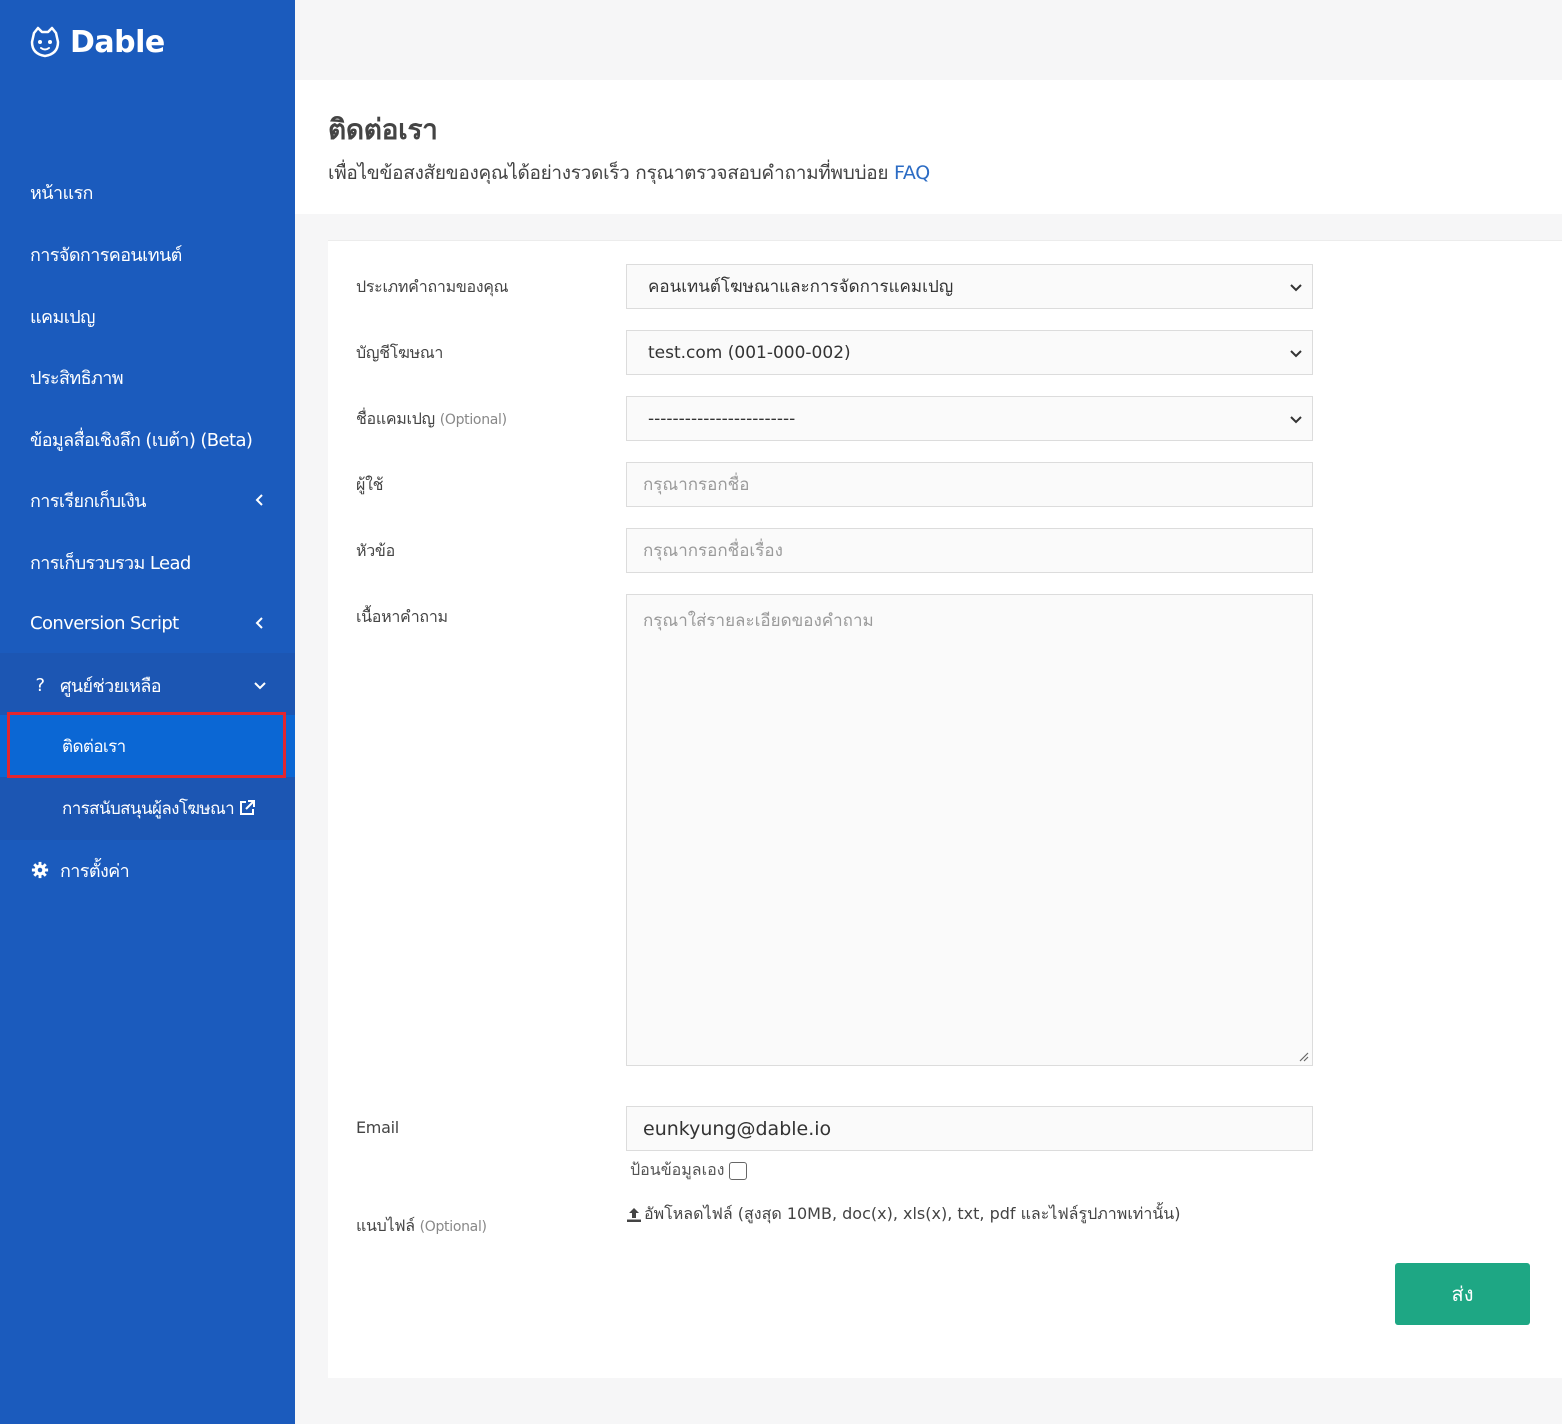 The height and width of the screenshot is (1424, 1562). Describe the element at coordinates (88, 501) in the screenshot. I see `sidebar-item-label: การเรียกเก็บเงิน` at that location.